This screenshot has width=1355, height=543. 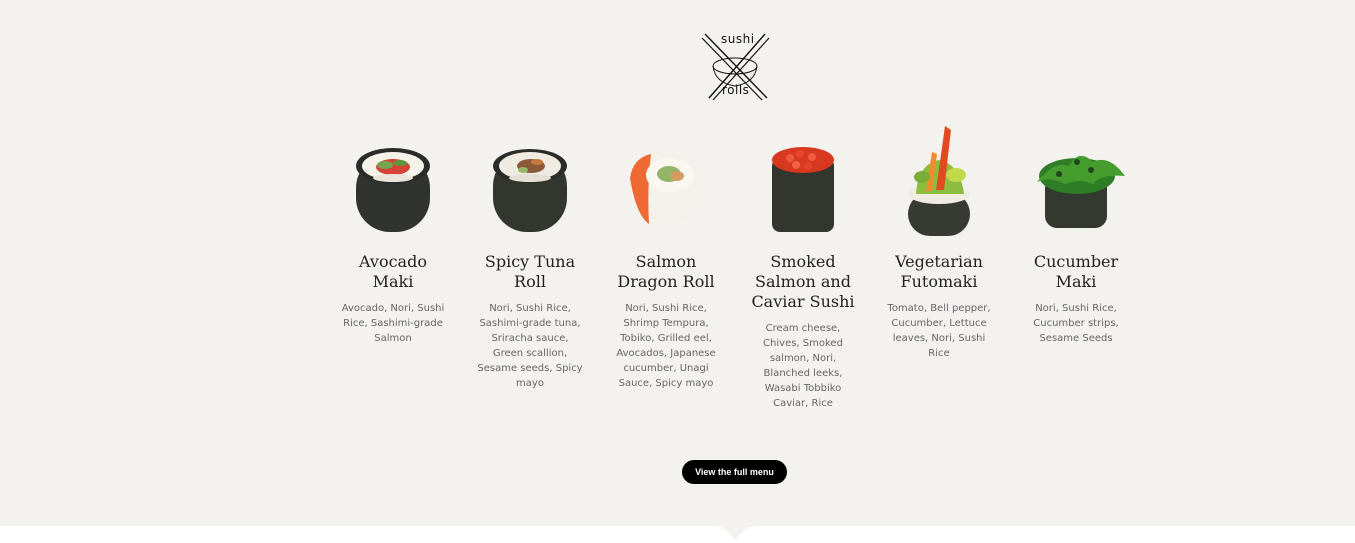 What do you see at coordinates (530, 190) in the screenshot?
I see `spicy-tuna-roll-image` at bounding box center [530, 190].